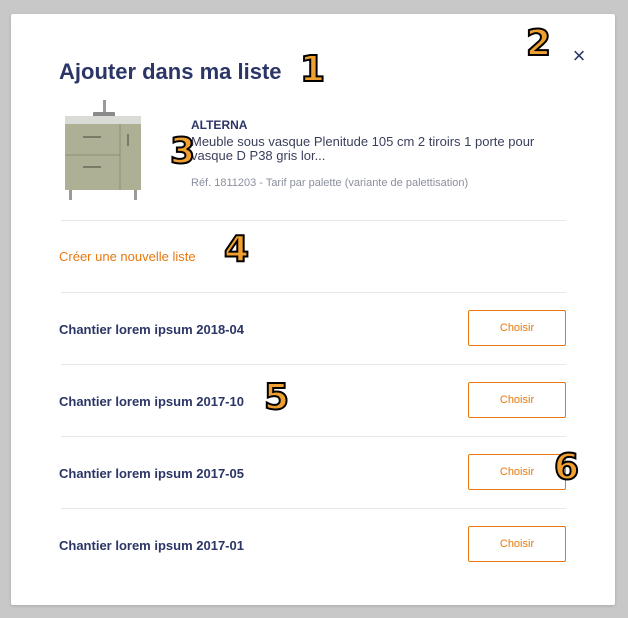 This screenshot has width=628, height=618. Describe the element at coordinates (127, 256) in the screenshot. I see `create-new-list-link: Créer une nouvelle liste` at that location.